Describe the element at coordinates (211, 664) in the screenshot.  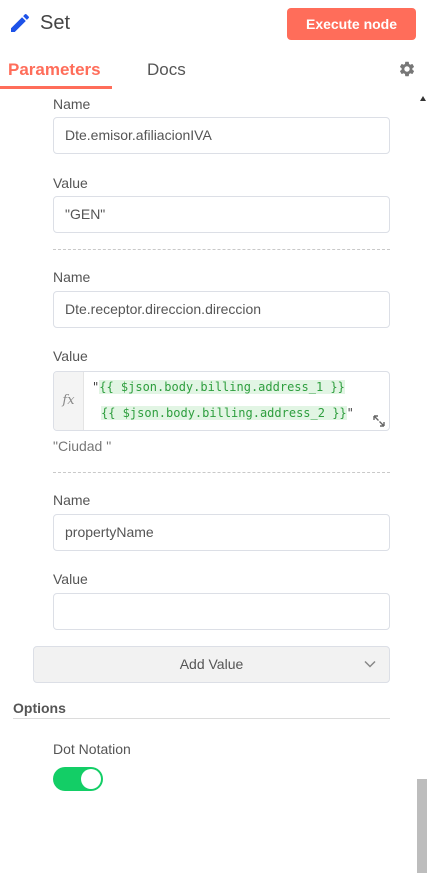
I see `add-value-dropdown: Add Value` at that location.